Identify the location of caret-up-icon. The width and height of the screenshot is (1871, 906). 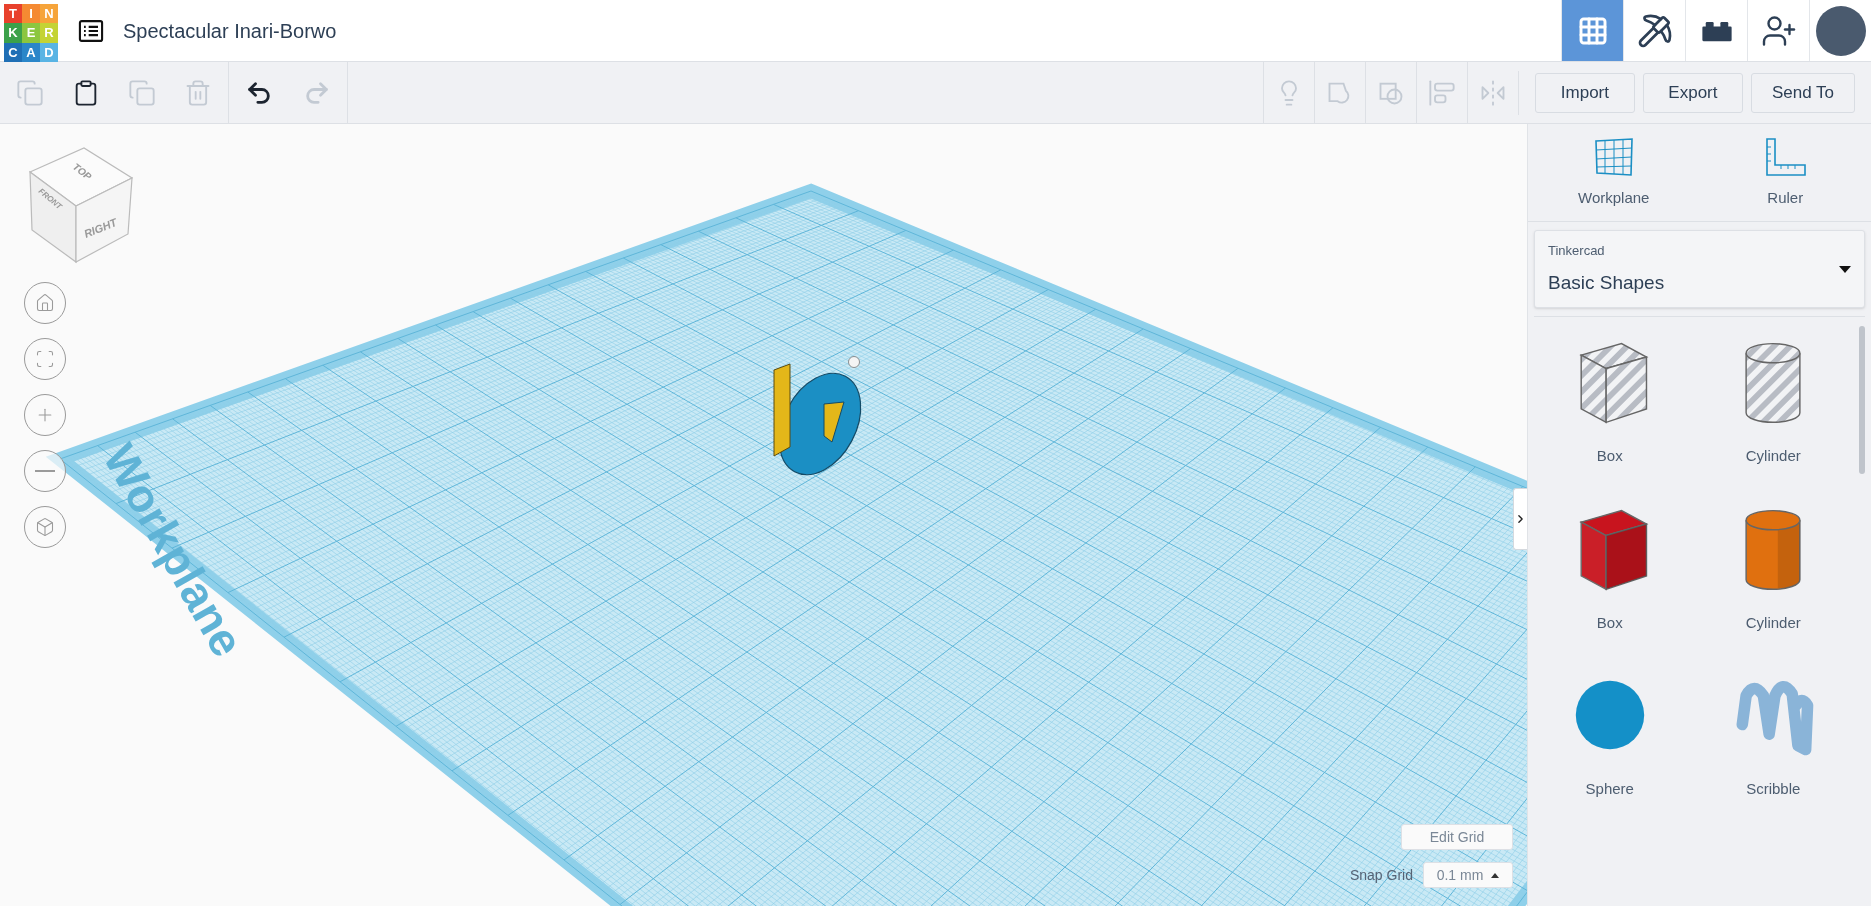
(1495, 875).